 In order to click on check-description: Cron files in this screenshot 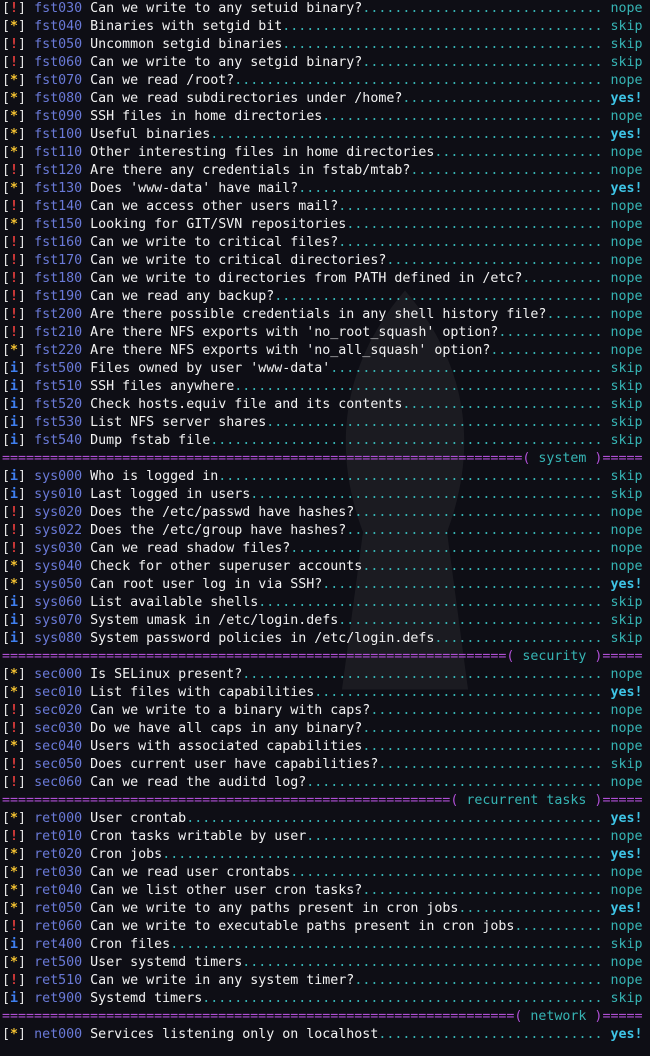, I will do `click(130, 944)`.